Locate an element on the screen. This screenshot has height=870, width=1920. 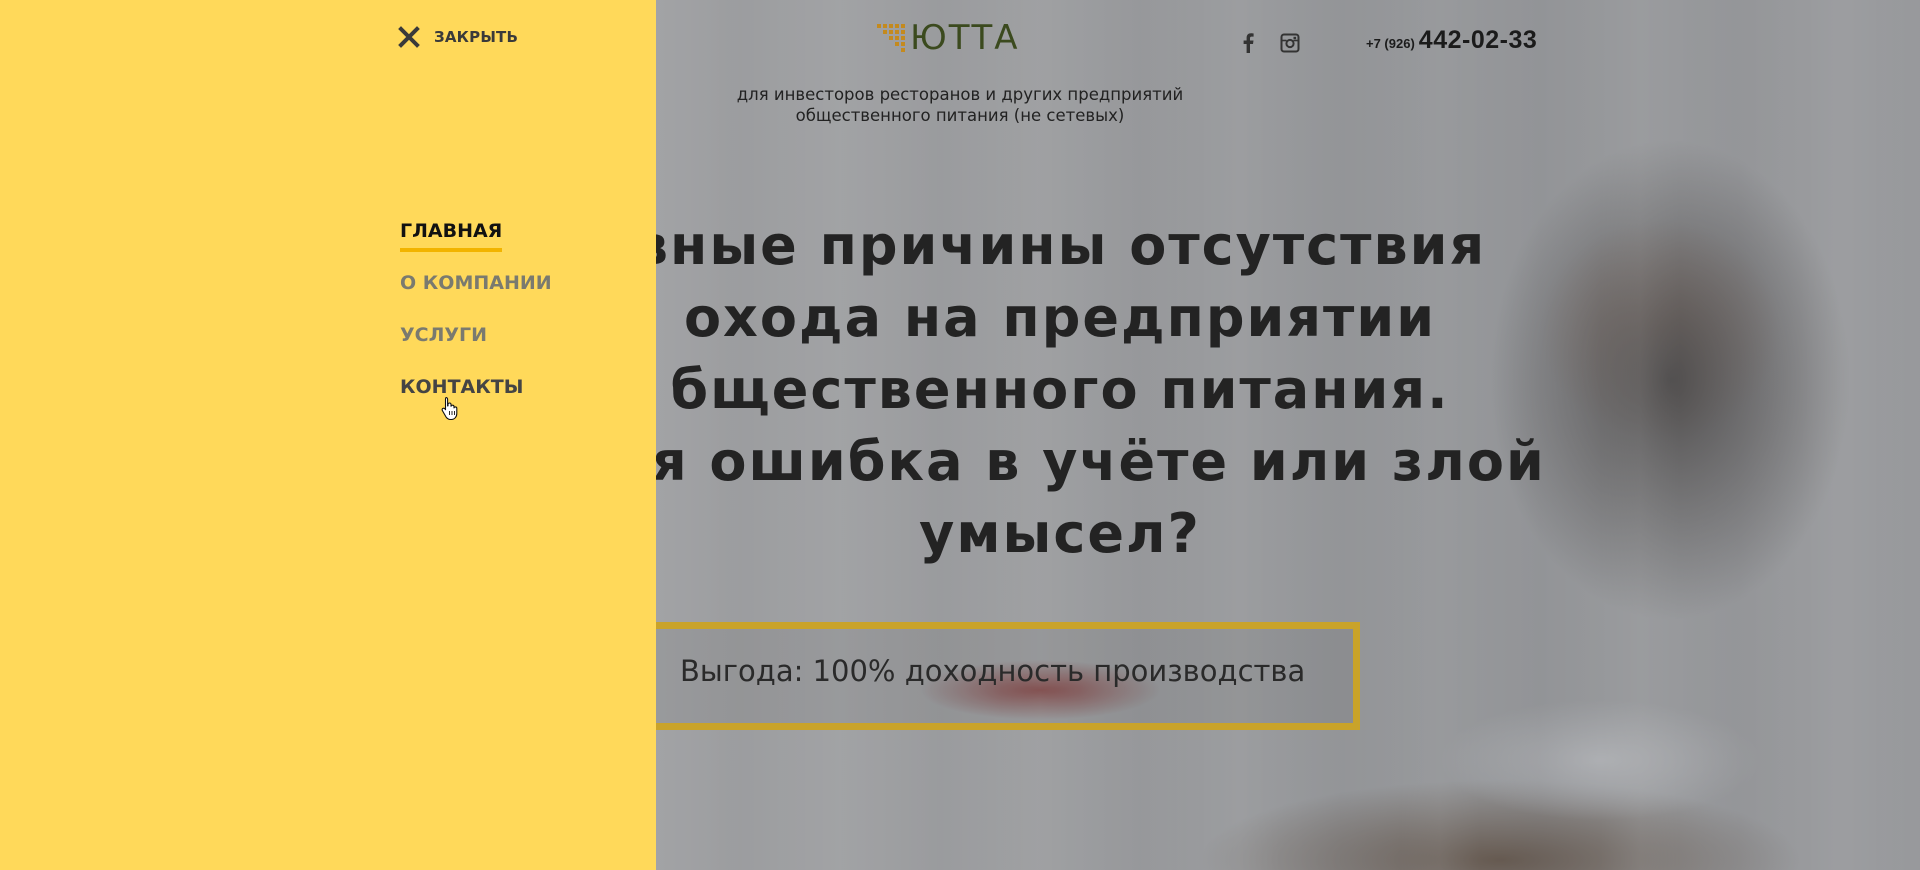
phone-code: +7 (926) is located at coordinates (1390, 43).